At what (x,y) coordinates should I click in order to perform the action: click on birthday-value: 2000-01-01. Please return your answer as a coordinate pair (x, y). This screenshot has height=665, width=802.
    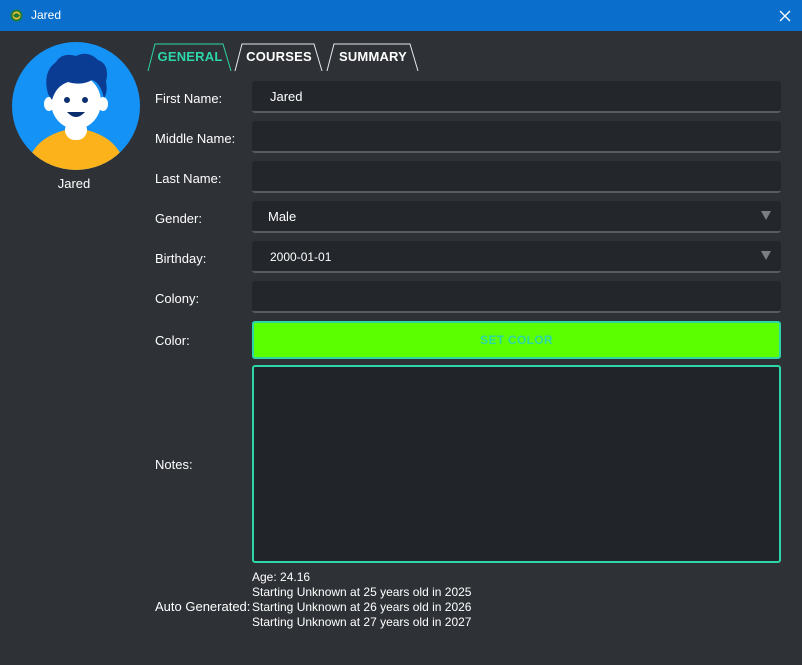
    Looking at the image, I should click on (301, 257).